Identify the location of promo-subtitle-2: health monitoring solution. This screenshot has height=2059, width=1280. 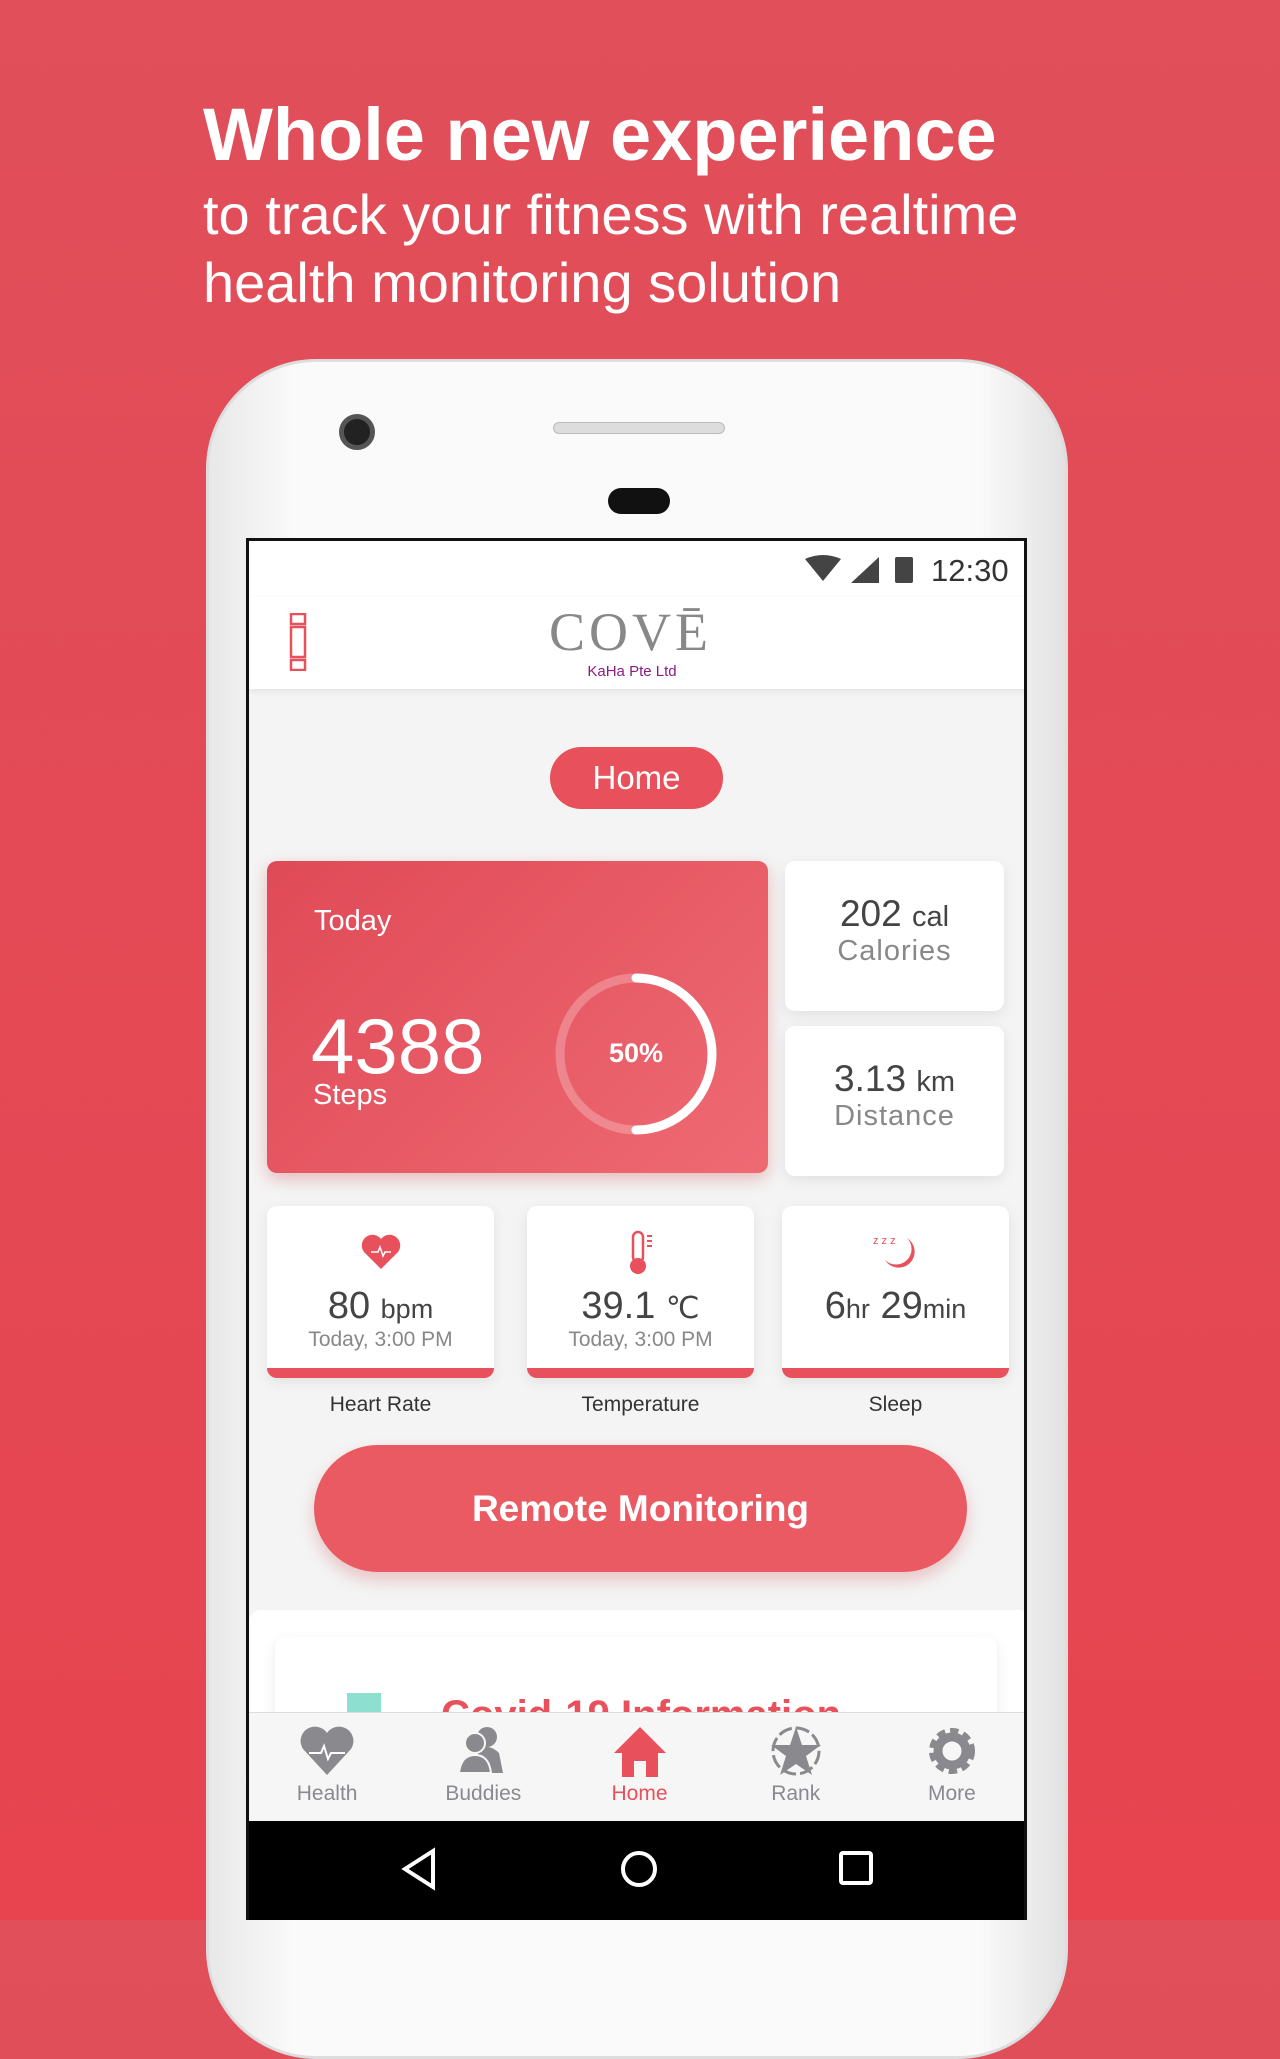
(522, 282).